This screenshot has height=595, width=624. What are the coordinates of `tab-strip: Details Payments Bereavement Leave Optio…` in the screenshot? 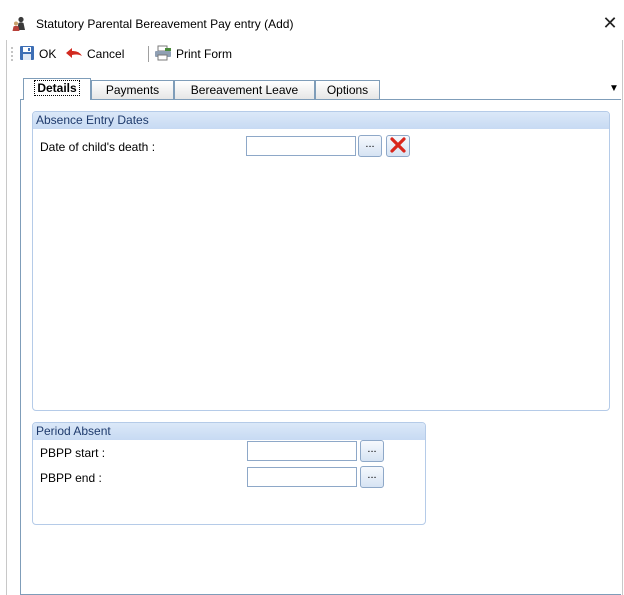 It's located at (314, 89).